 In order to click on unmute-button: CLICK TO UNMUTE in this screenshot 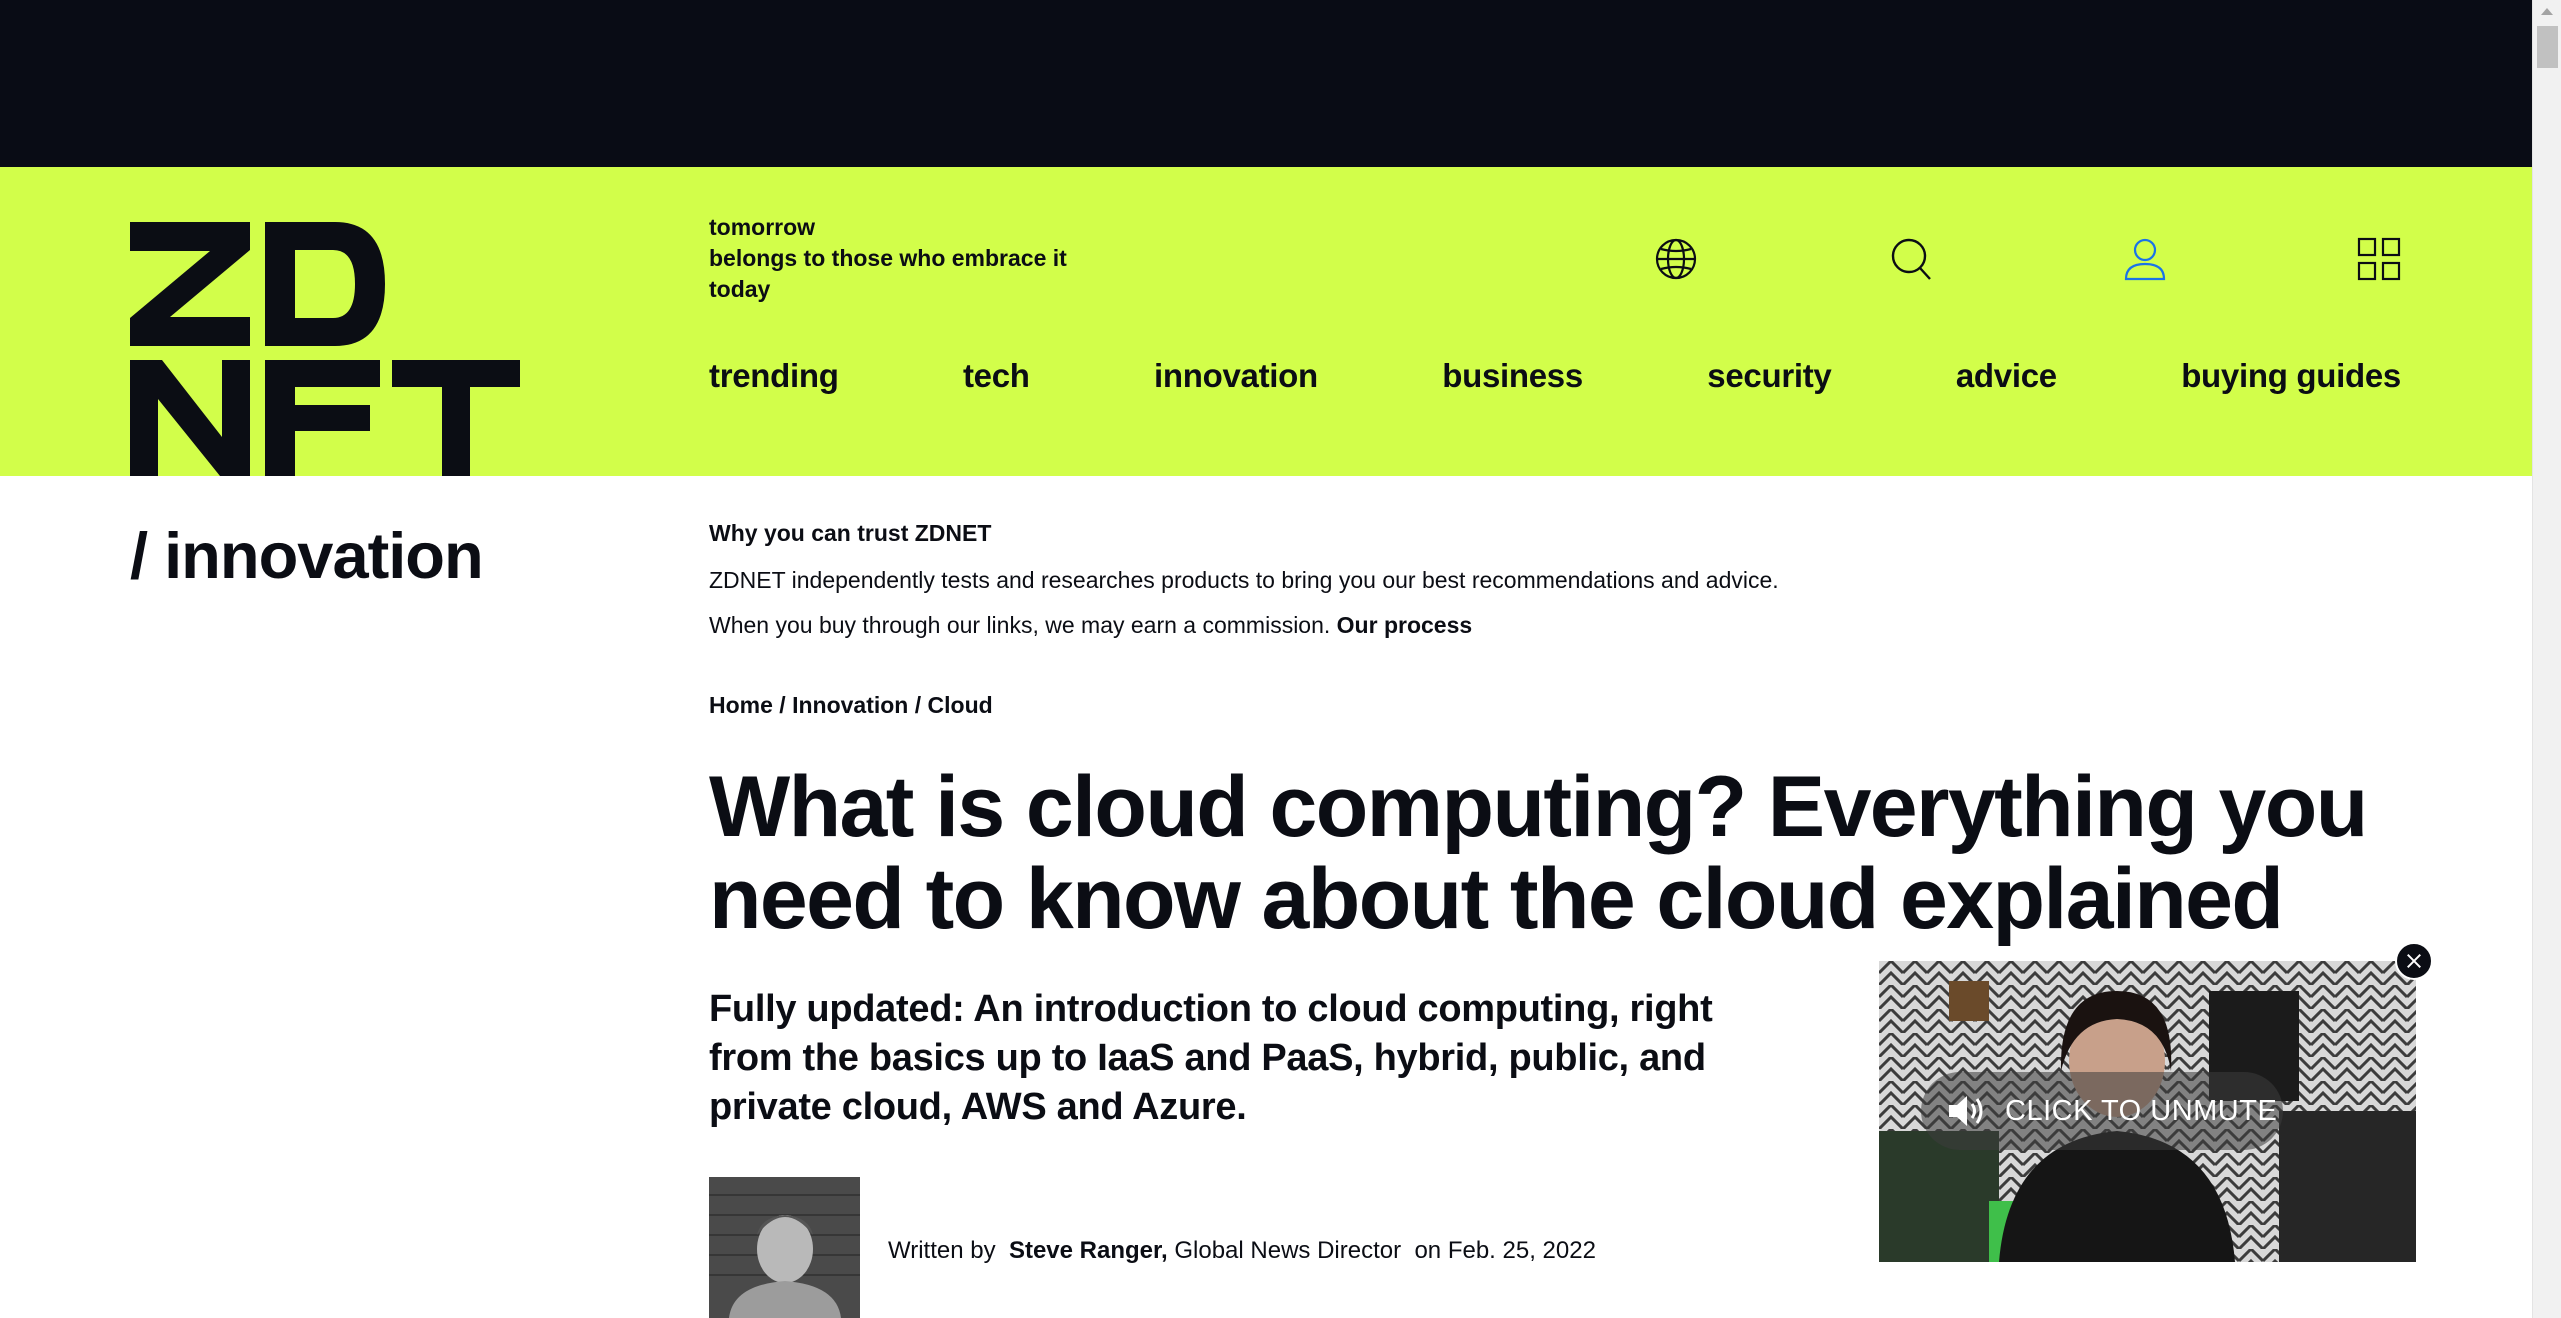, I will do `click(2102, 1111)`.